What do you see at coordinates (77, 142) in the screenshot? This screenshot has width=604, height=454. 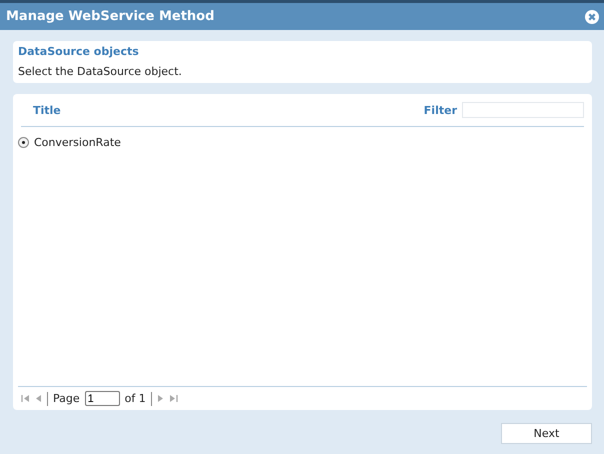 I see `row-title: ConversionRate` at bounding box center [77, 142].